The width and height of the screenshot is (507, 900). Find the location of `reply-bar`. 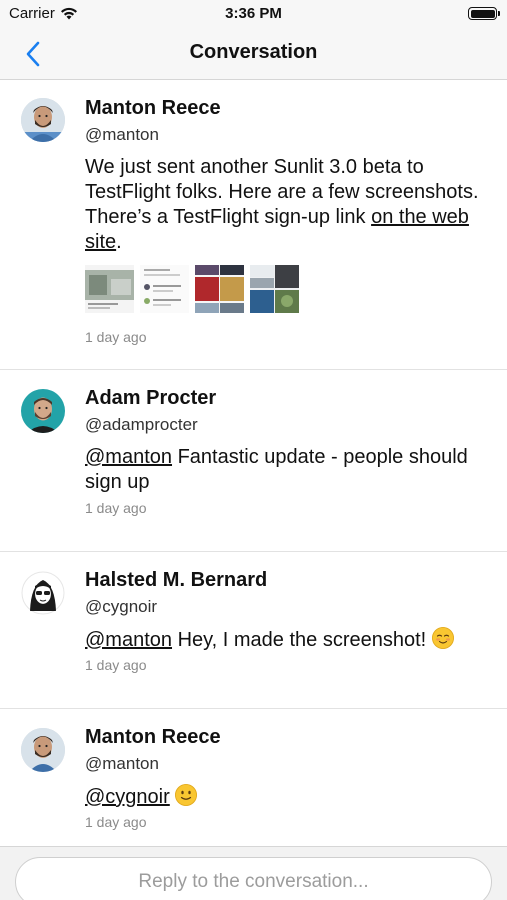

reply-bar is located at coordinates (253, 873).